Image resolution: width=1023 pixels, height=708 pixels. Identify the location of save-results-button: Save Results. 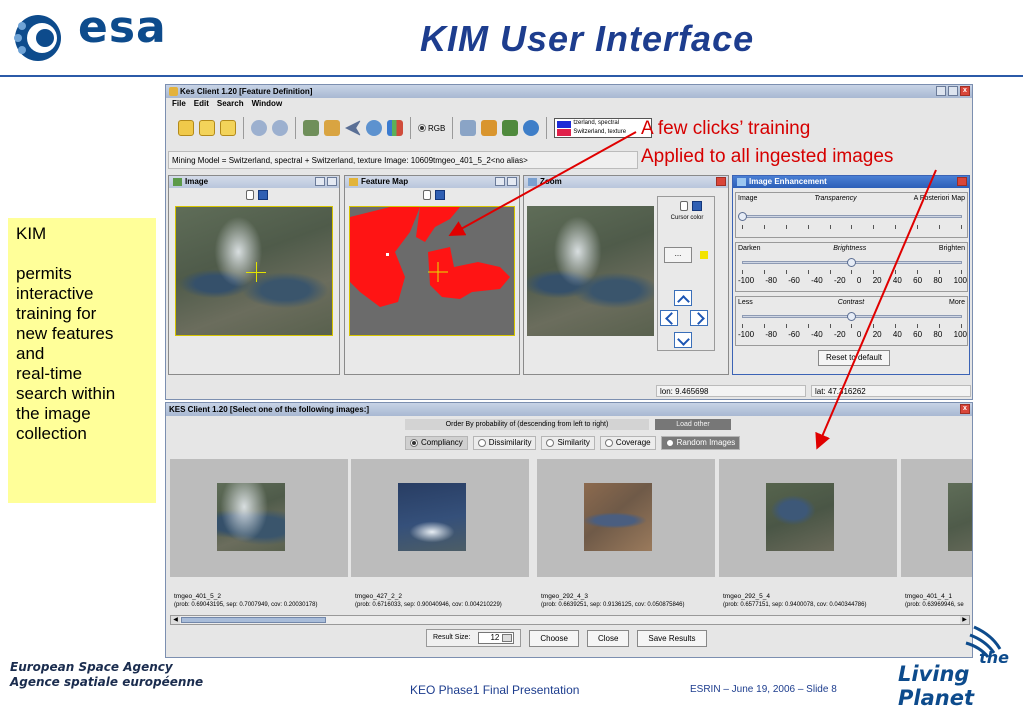
(672, 638).